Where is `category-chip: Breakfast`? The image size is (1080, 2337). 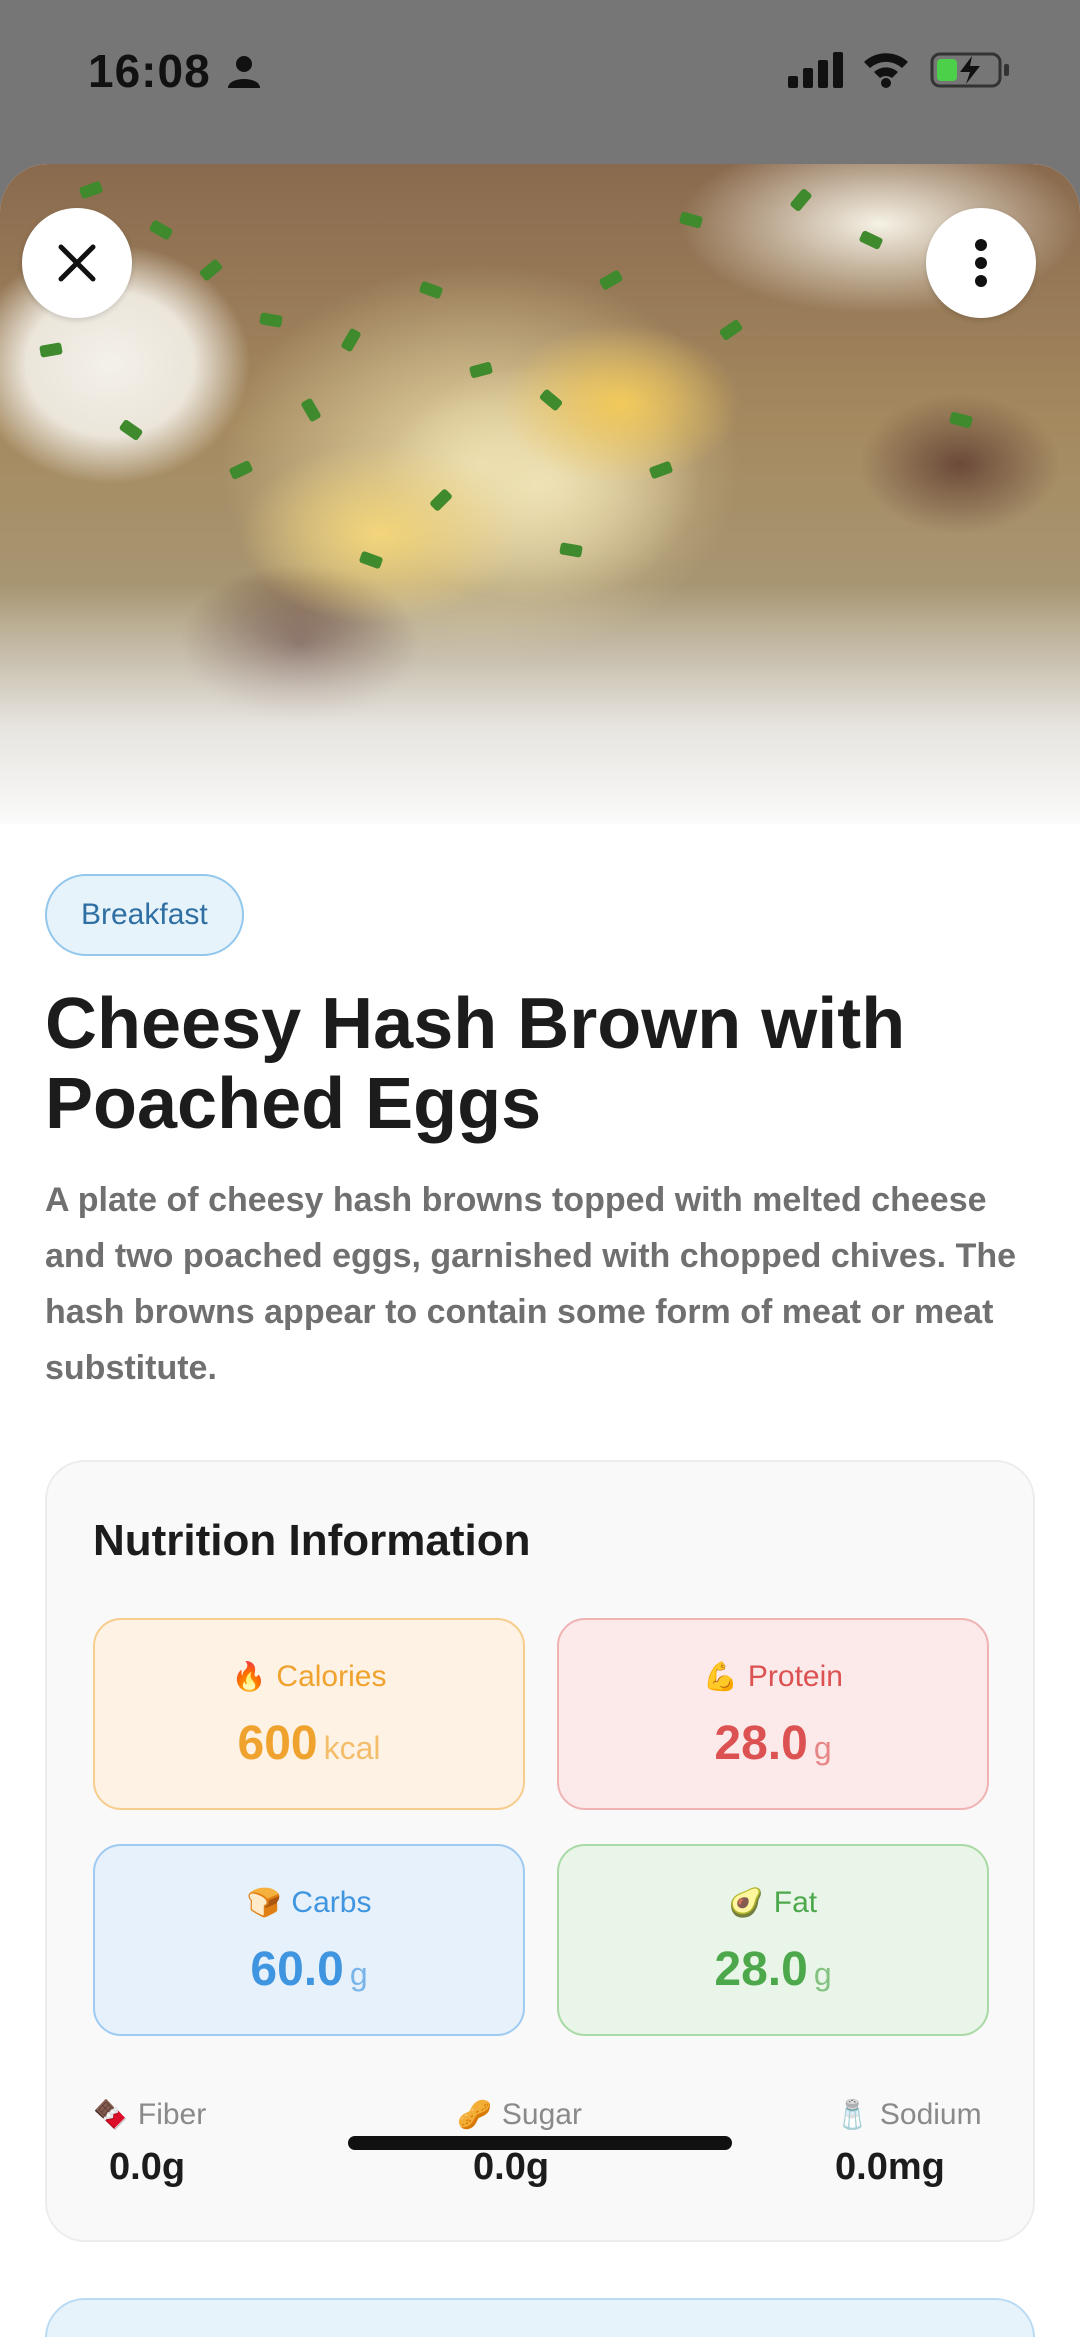 category-chip: Breakfast is located at coordinates (144, 915).